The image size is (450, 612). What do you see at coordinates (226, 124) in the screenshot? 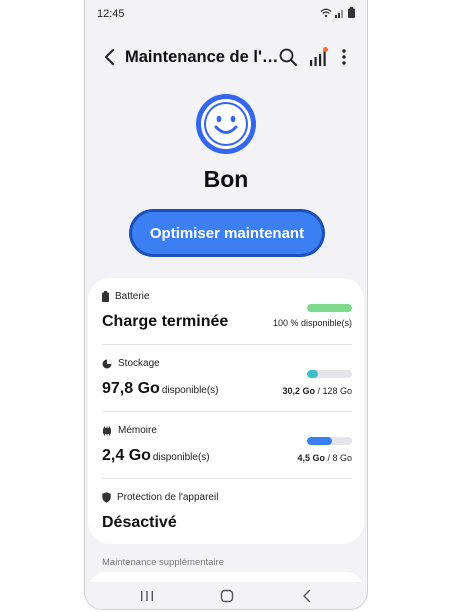
I see `smiley-icon` at bounding box center [226, 124].